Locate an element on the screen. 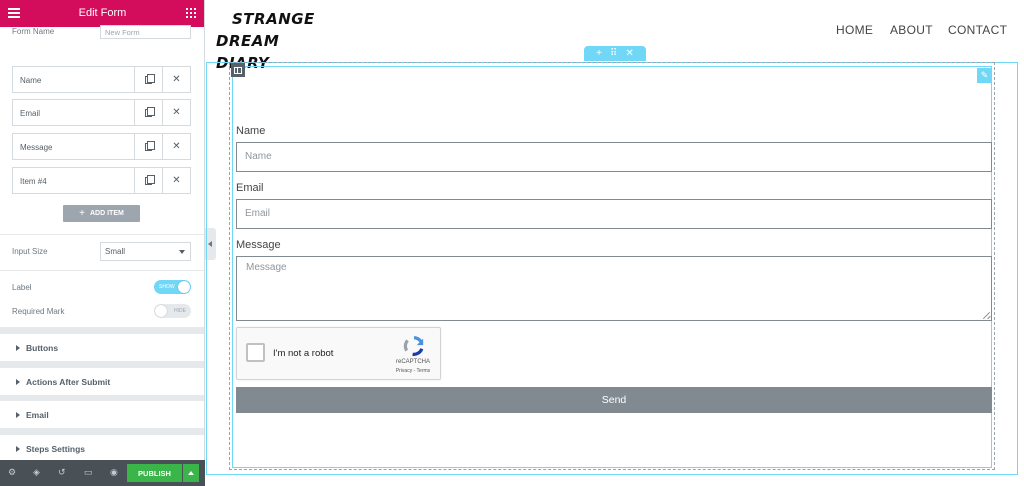 Image resolution: width=1024 pixels, height=486 pixels. send-button: Send is located at coordinates (614, 400).